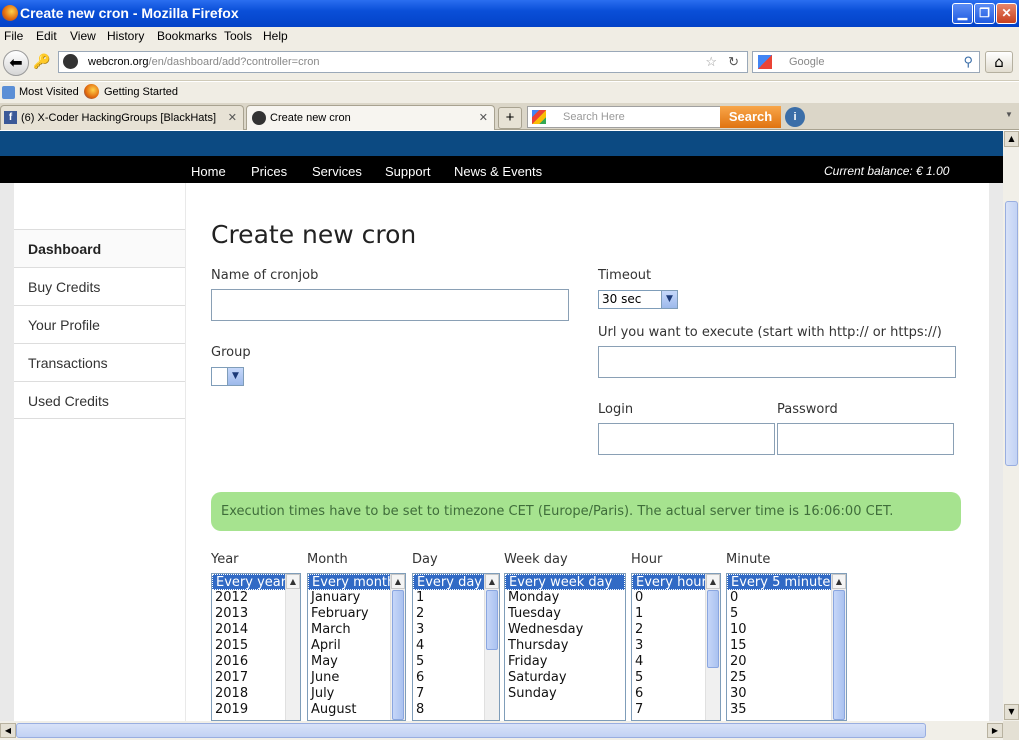 This screenshot has height=740, width=1019. I want to click on scroll-down-icon: ▼, so click(1011, 712).